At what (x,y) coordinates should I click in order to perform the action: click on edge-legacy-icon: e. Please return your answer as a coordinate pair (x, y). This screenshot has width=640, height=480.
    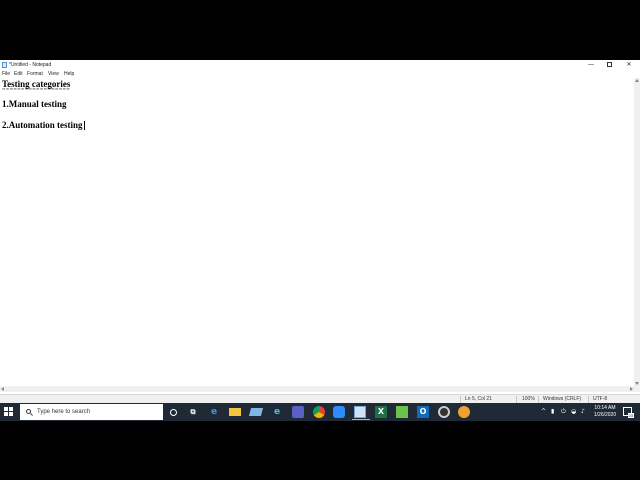
    Looking at the image, I should click on (214, 412).